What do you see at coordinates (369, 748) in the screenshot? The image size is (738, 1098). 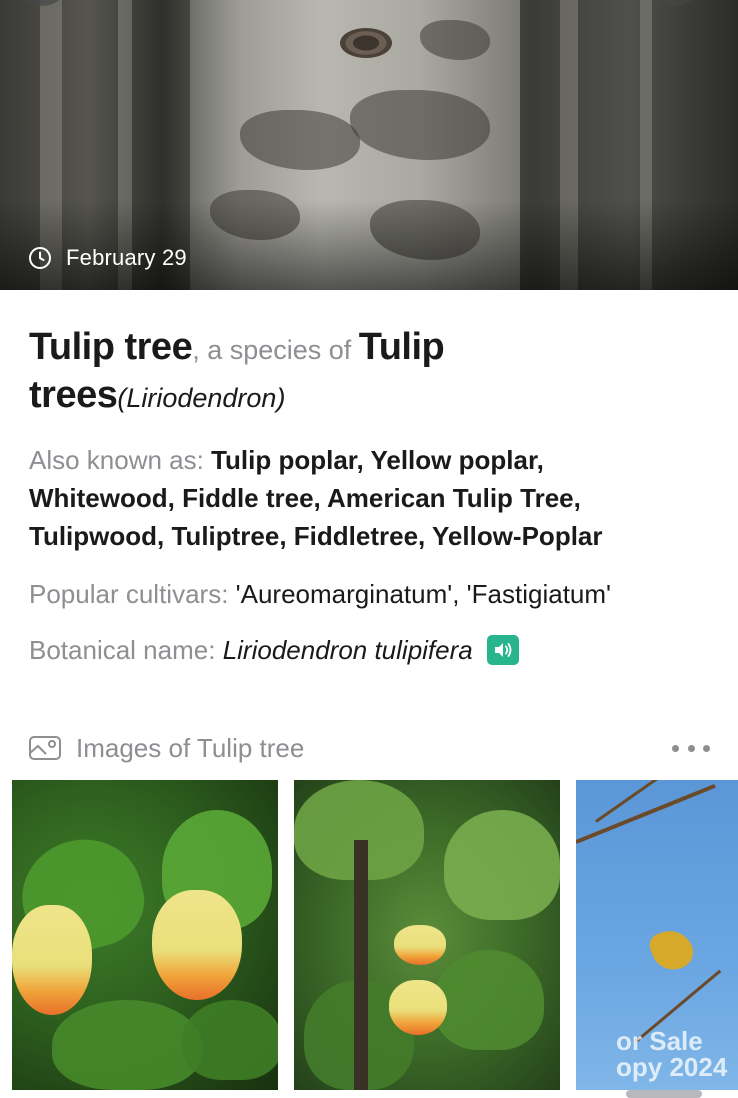 I see `images-section-header: Images of Tulip tree` at bounding box center [369, 748].